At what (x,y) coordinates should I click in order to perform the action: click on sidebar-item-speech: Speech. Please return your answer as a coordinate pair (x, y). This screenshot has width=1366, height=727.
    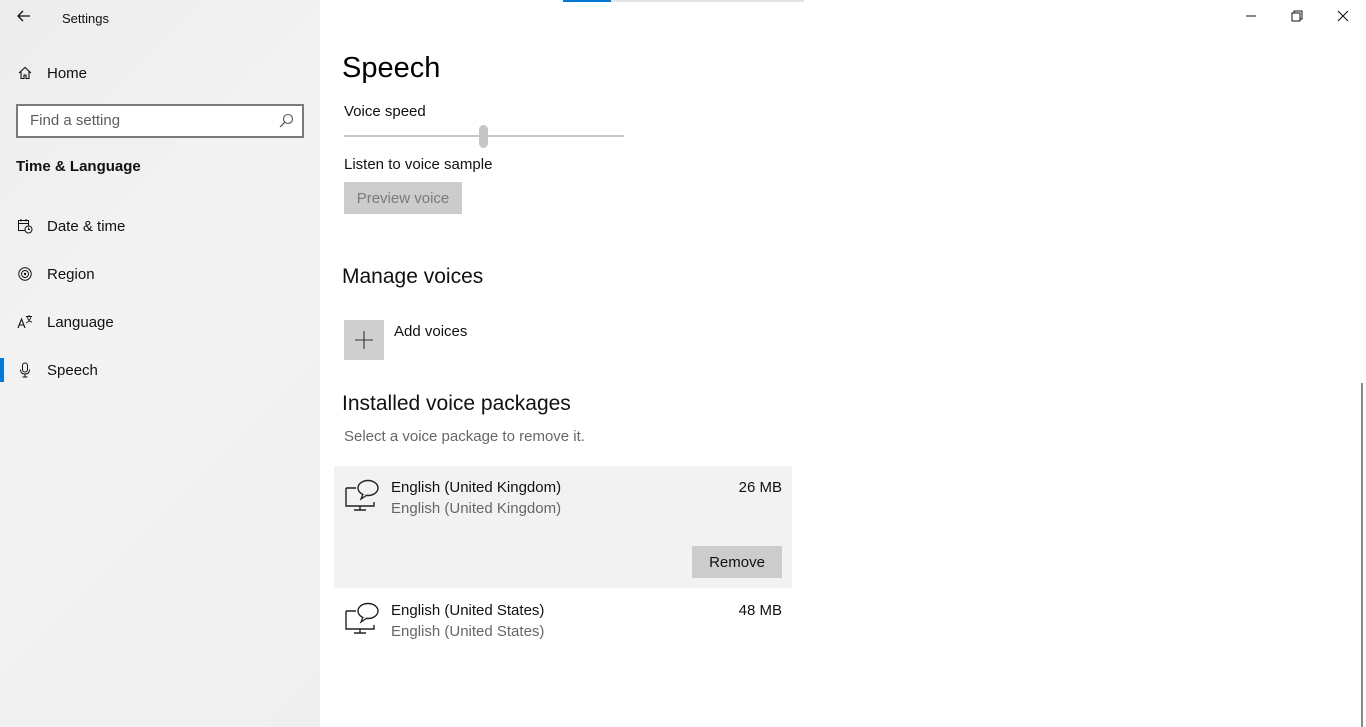
    Looking at the image, I should click on (160, 370).